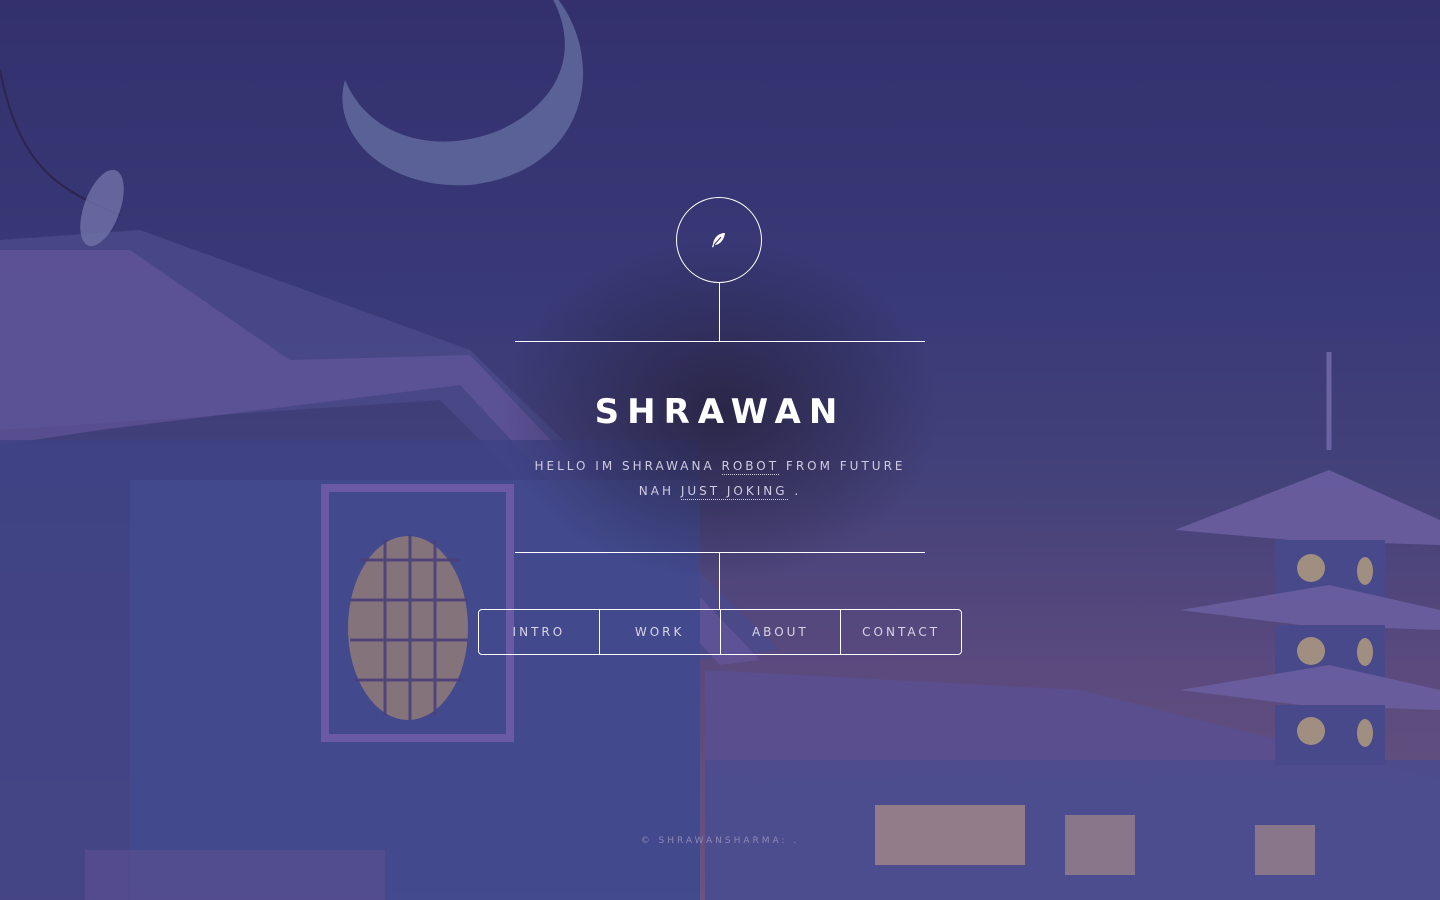  I want to click on nav-intro: INTRO, so click(539, 632).